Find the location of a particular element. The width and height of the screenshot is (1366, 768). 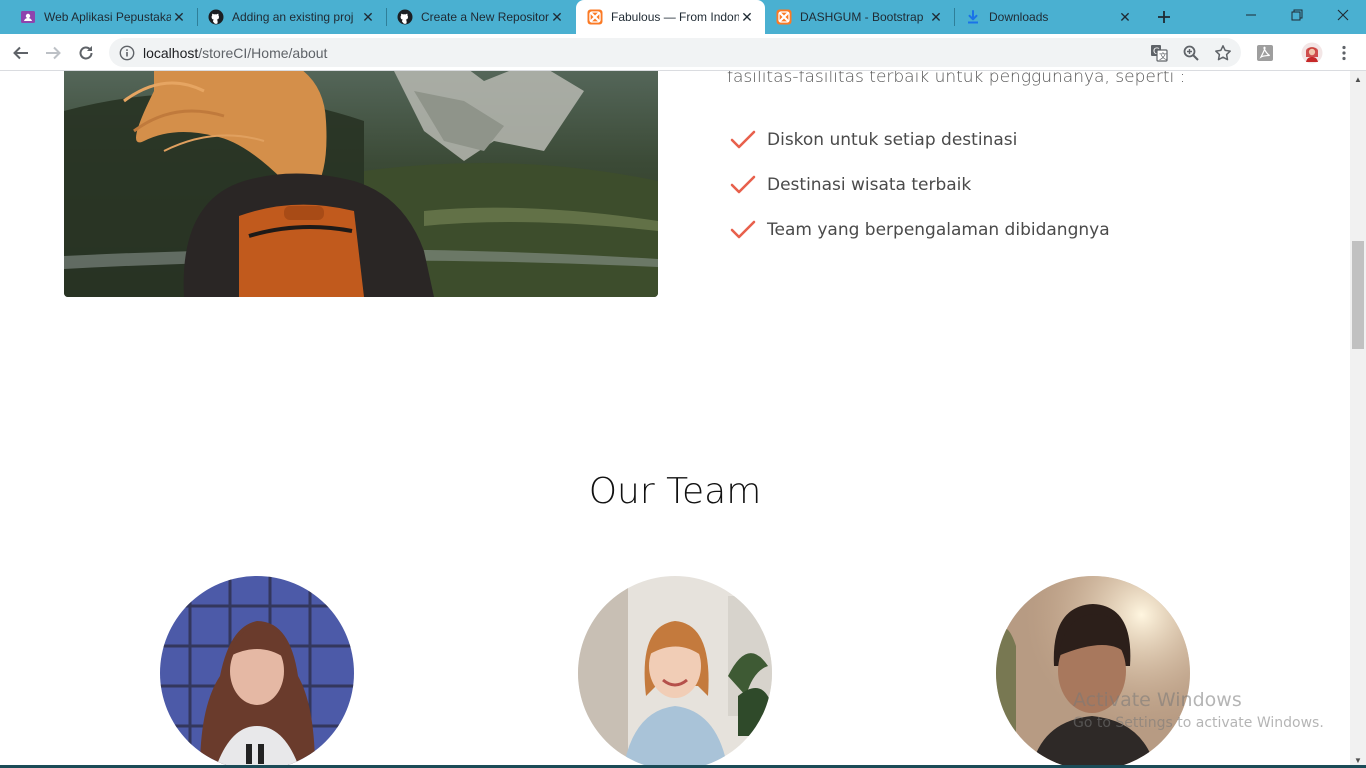

url-host: localhost is located at coordinates (171, 52).